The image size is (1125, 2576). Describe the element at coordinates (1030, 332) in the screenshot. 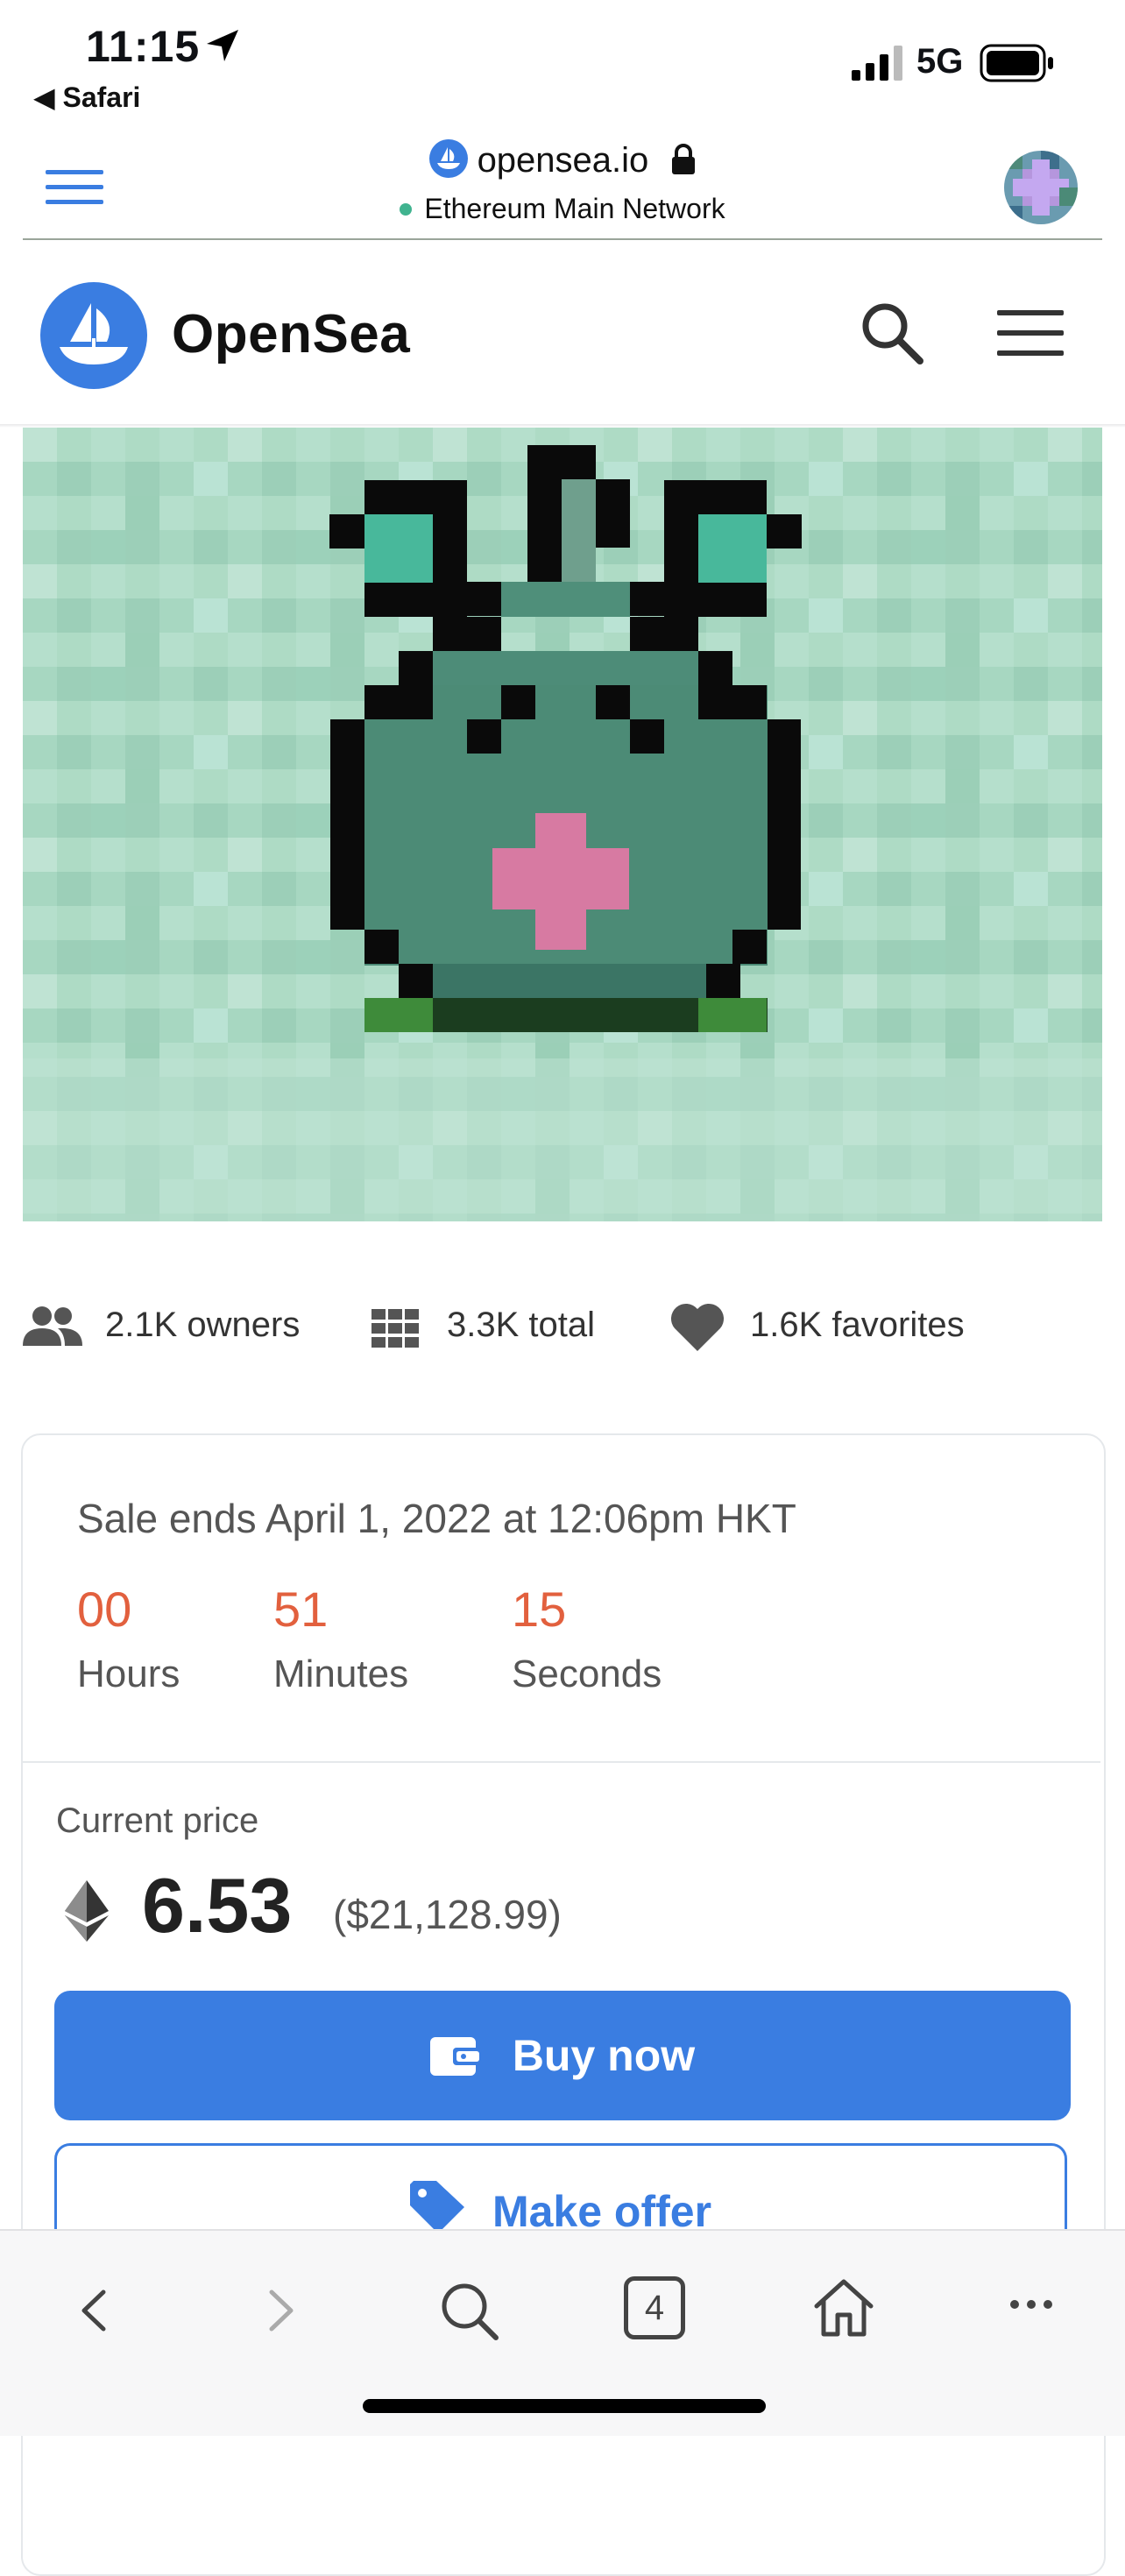

I see `hamburger-menu-icon` at that location.